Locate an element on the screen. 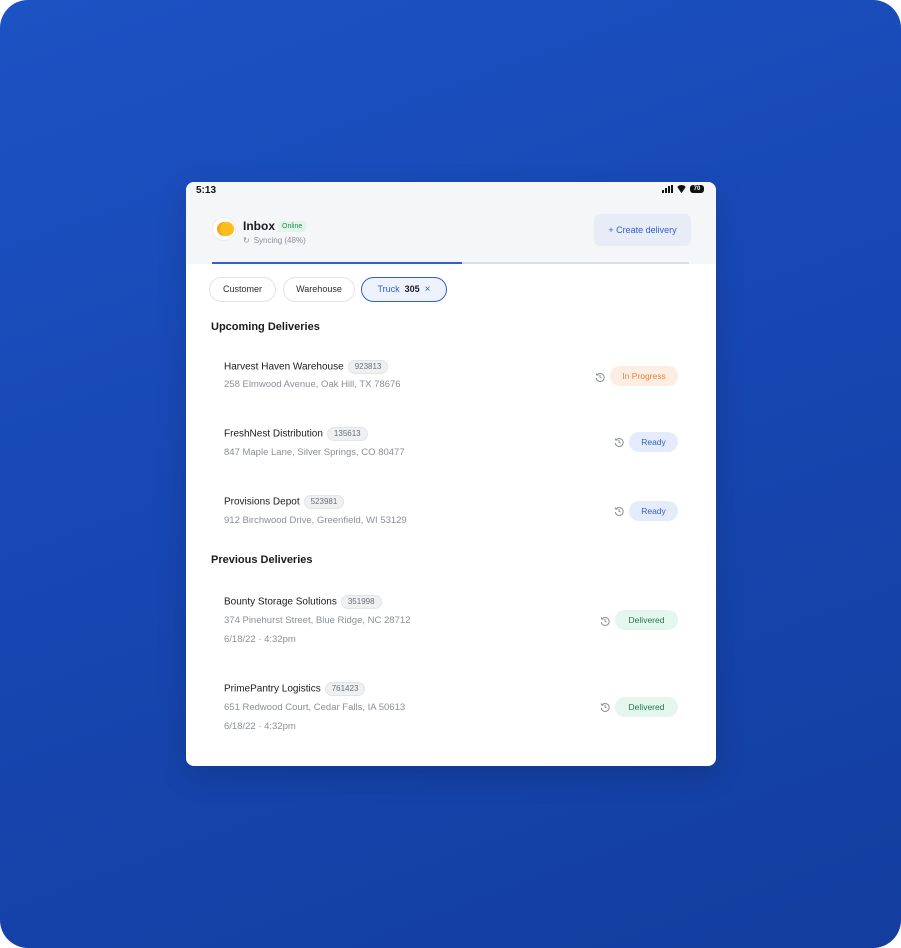 The image size is (901, 948). delivery-name-text: Provisions Depot is located at coordinates (262, 502).